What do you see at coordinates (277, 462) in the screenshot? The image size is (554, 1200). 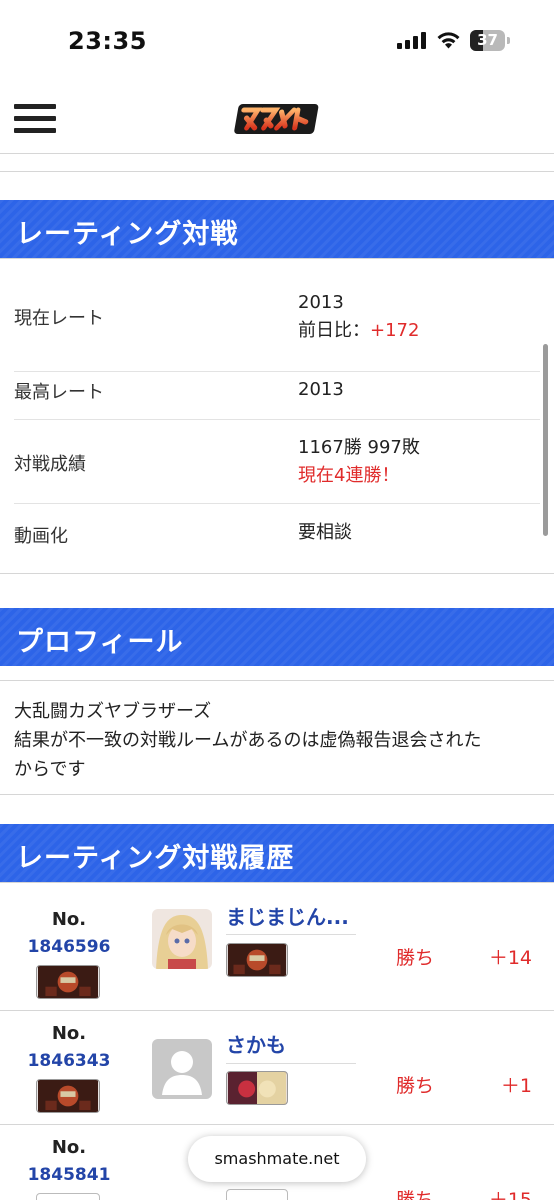 I see `rating-row-record: 対戦成績 1167勝 997敗 現在4連勝！` at bounding box center [277, 462].